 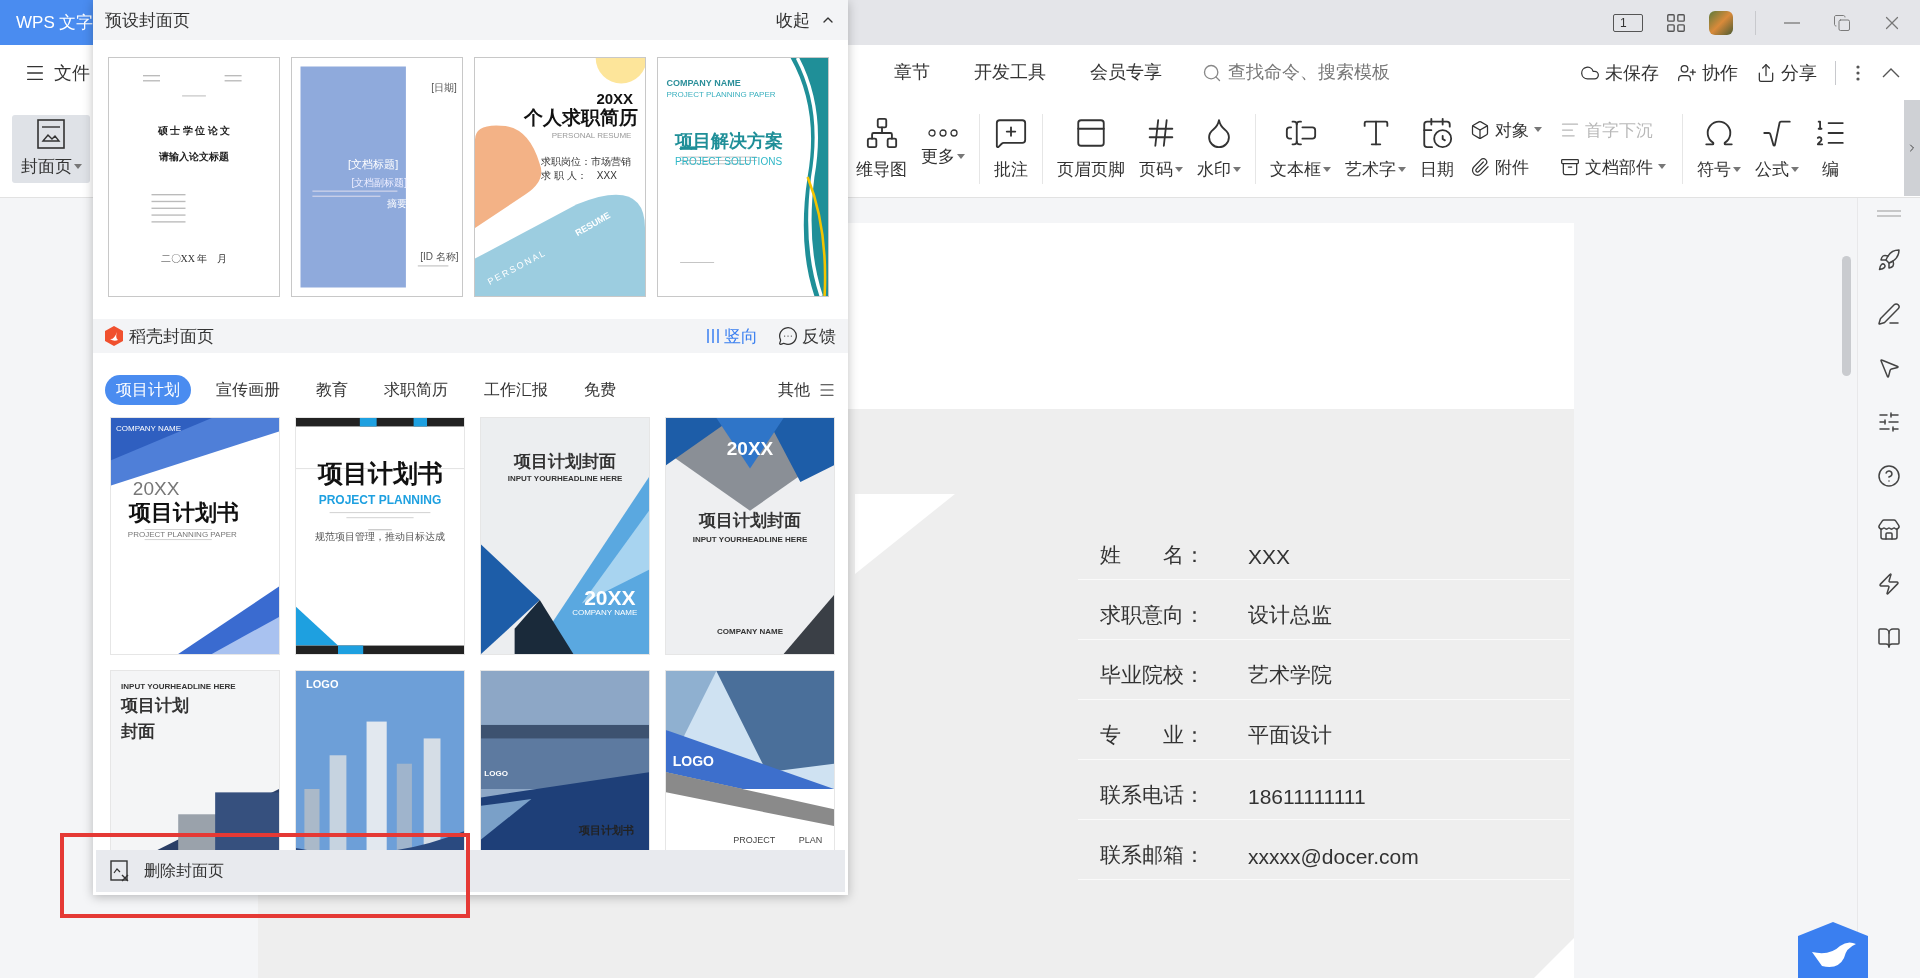 I want to click on ribbon-button: 水印, so click(x=1219, y=148).